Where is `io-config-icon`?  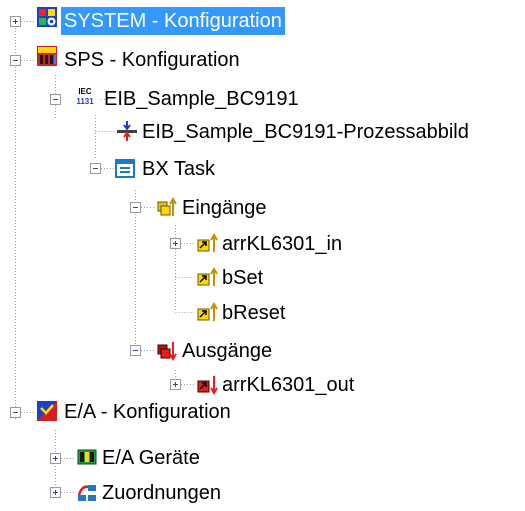 io-config-icon is located at coordinates (47, 411).